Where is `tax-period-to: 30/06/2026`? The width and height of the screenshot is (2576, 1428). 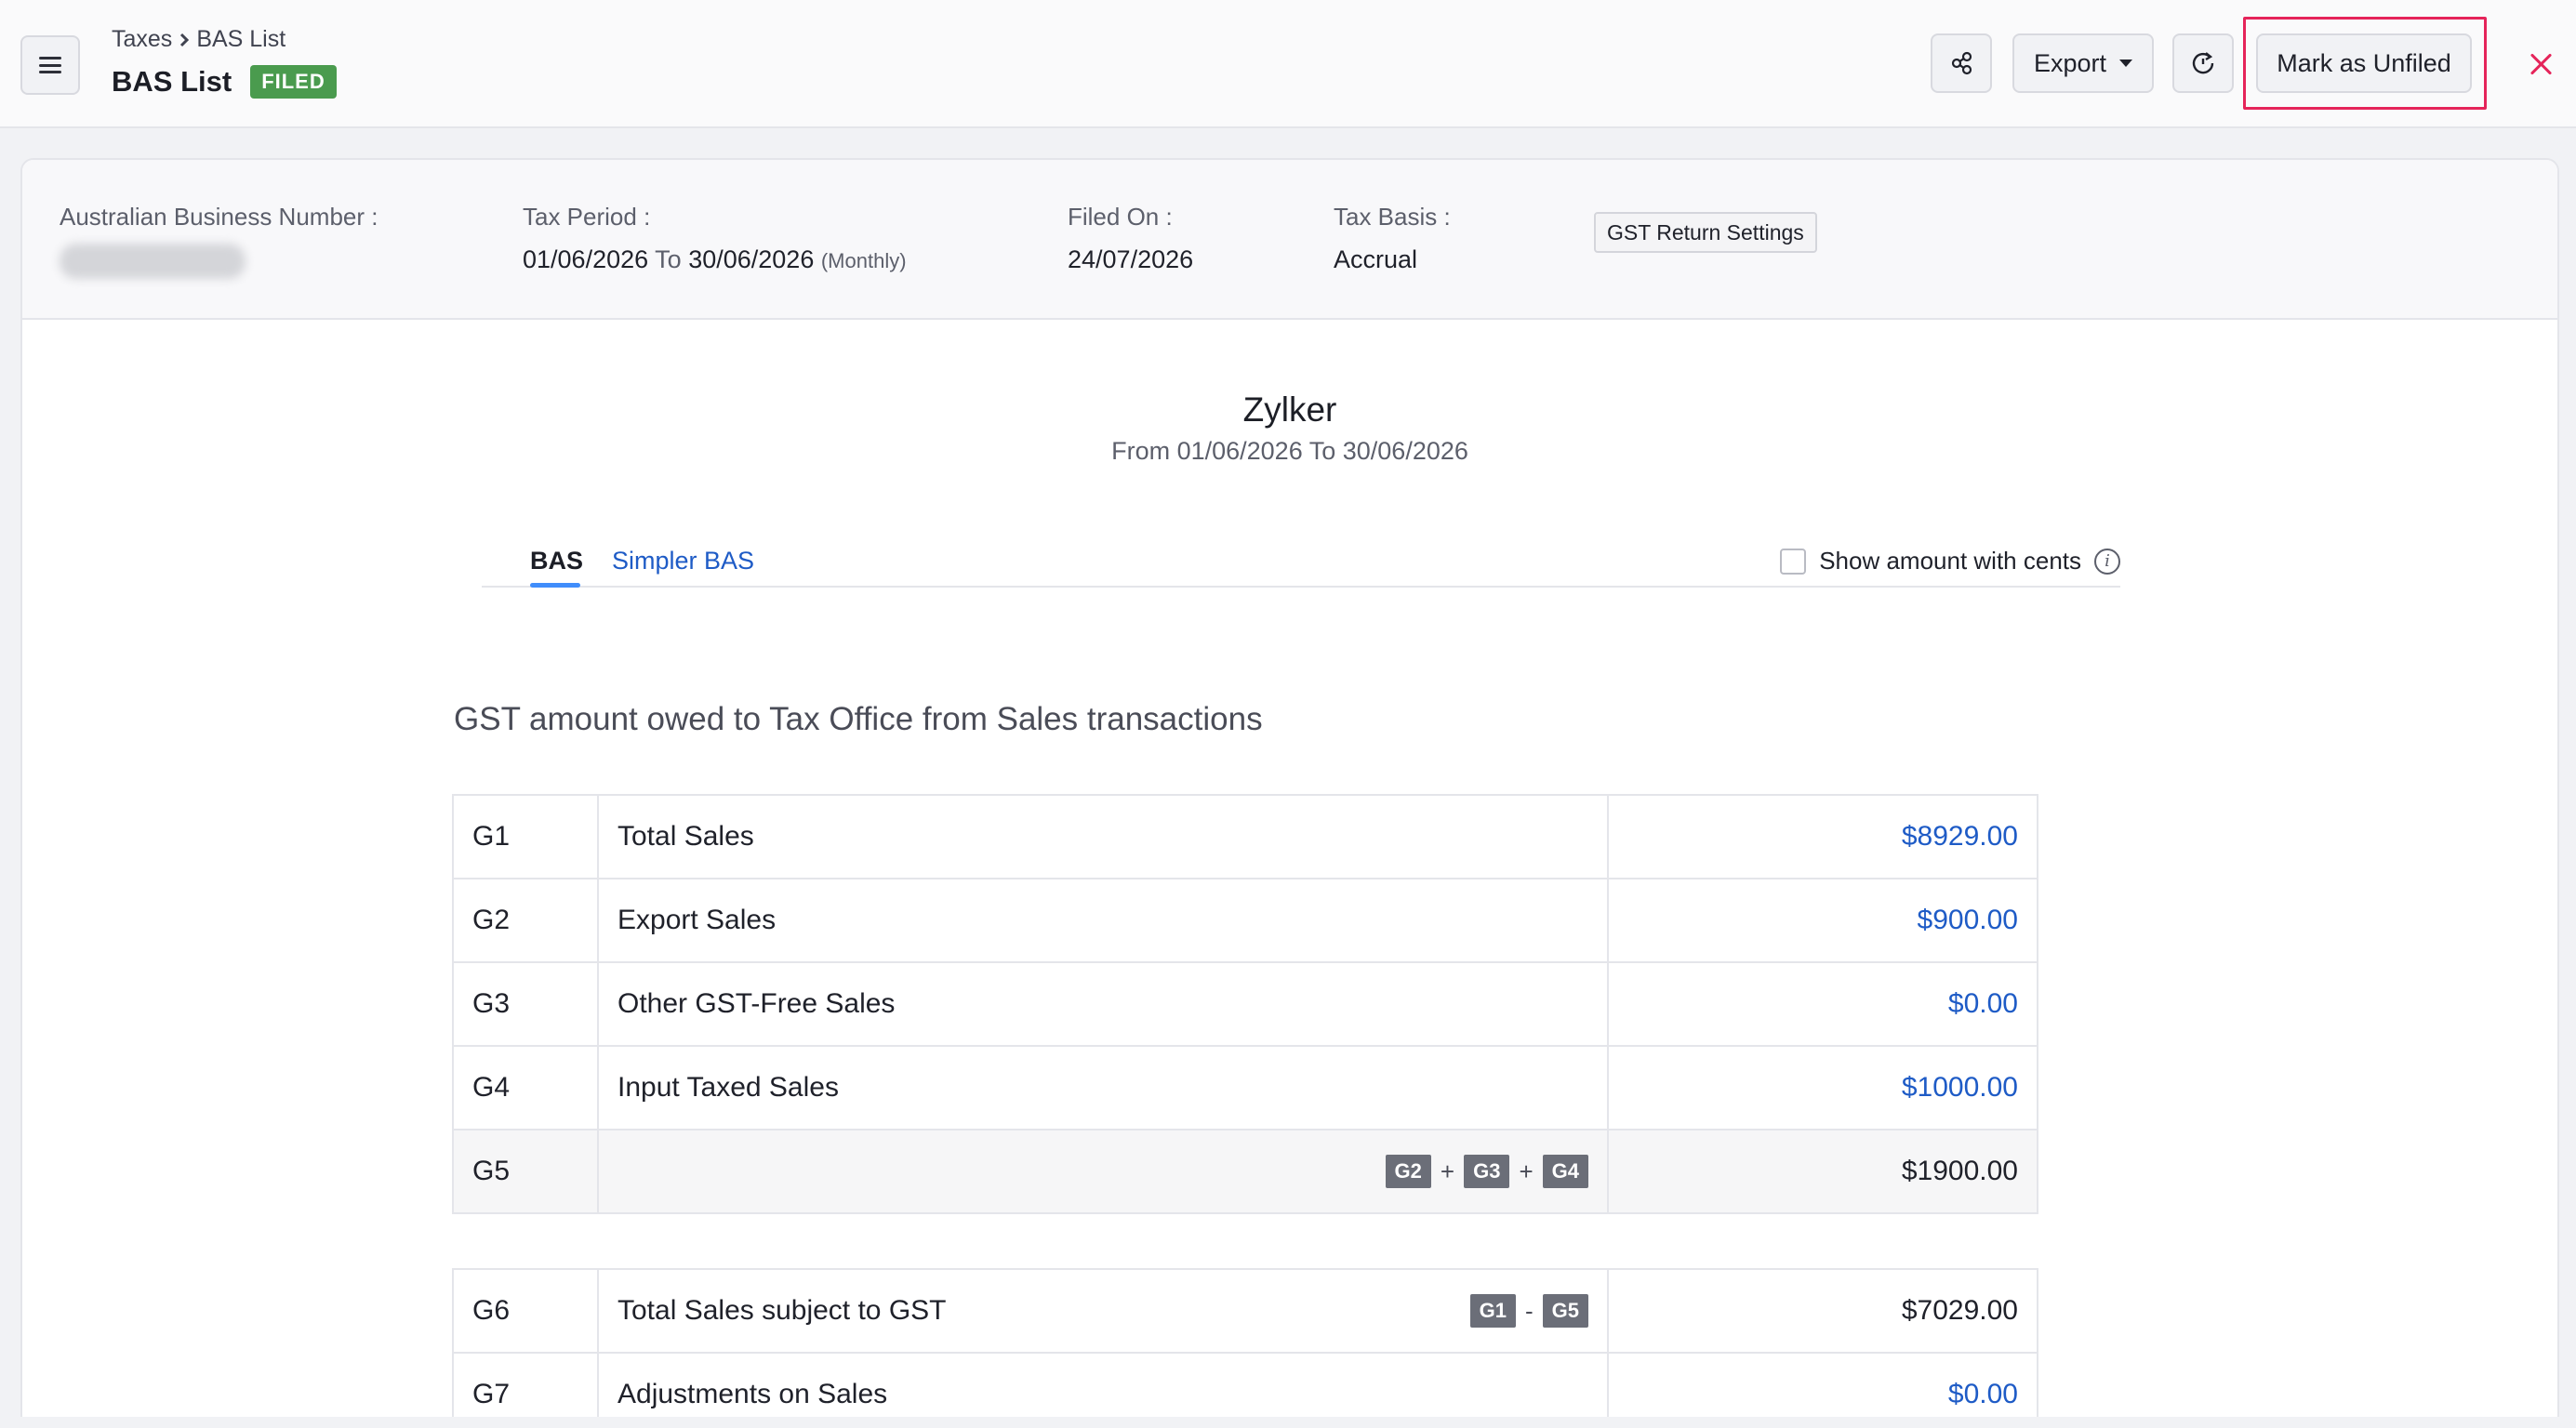
tax-period-to: 30/06/2026 is located at coordinates (751, 259).